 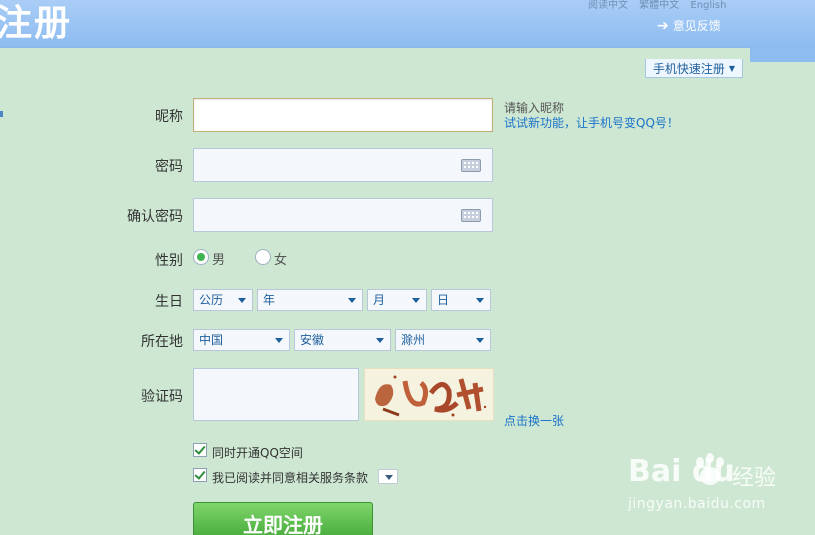 What do you see at coordinates (1, 114) in the screenshot?
I see `left-marker` at bounding box center [1, 114].